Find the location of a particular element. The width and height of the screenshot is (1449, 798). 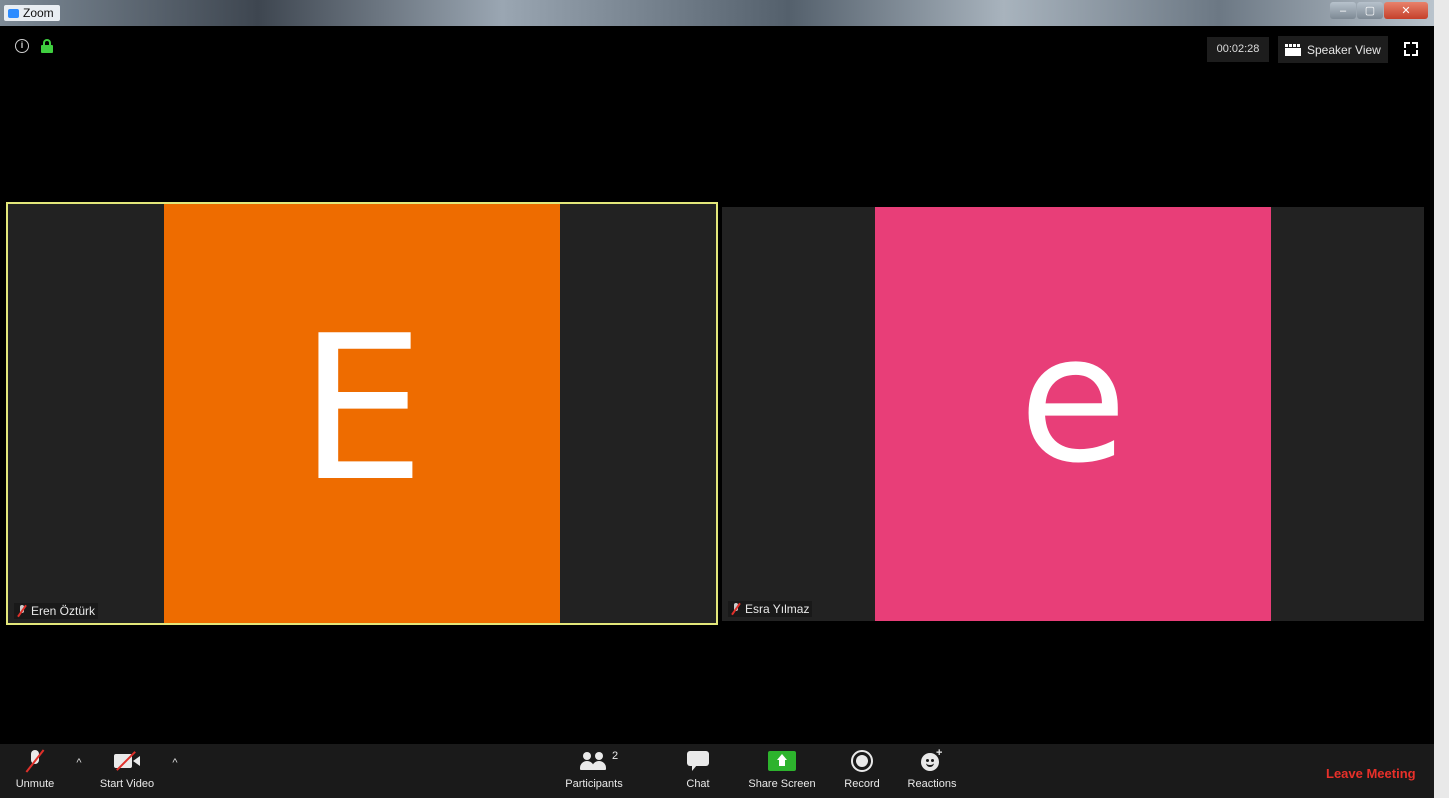

minimize-button: – is located at coordinates (1343, 10).